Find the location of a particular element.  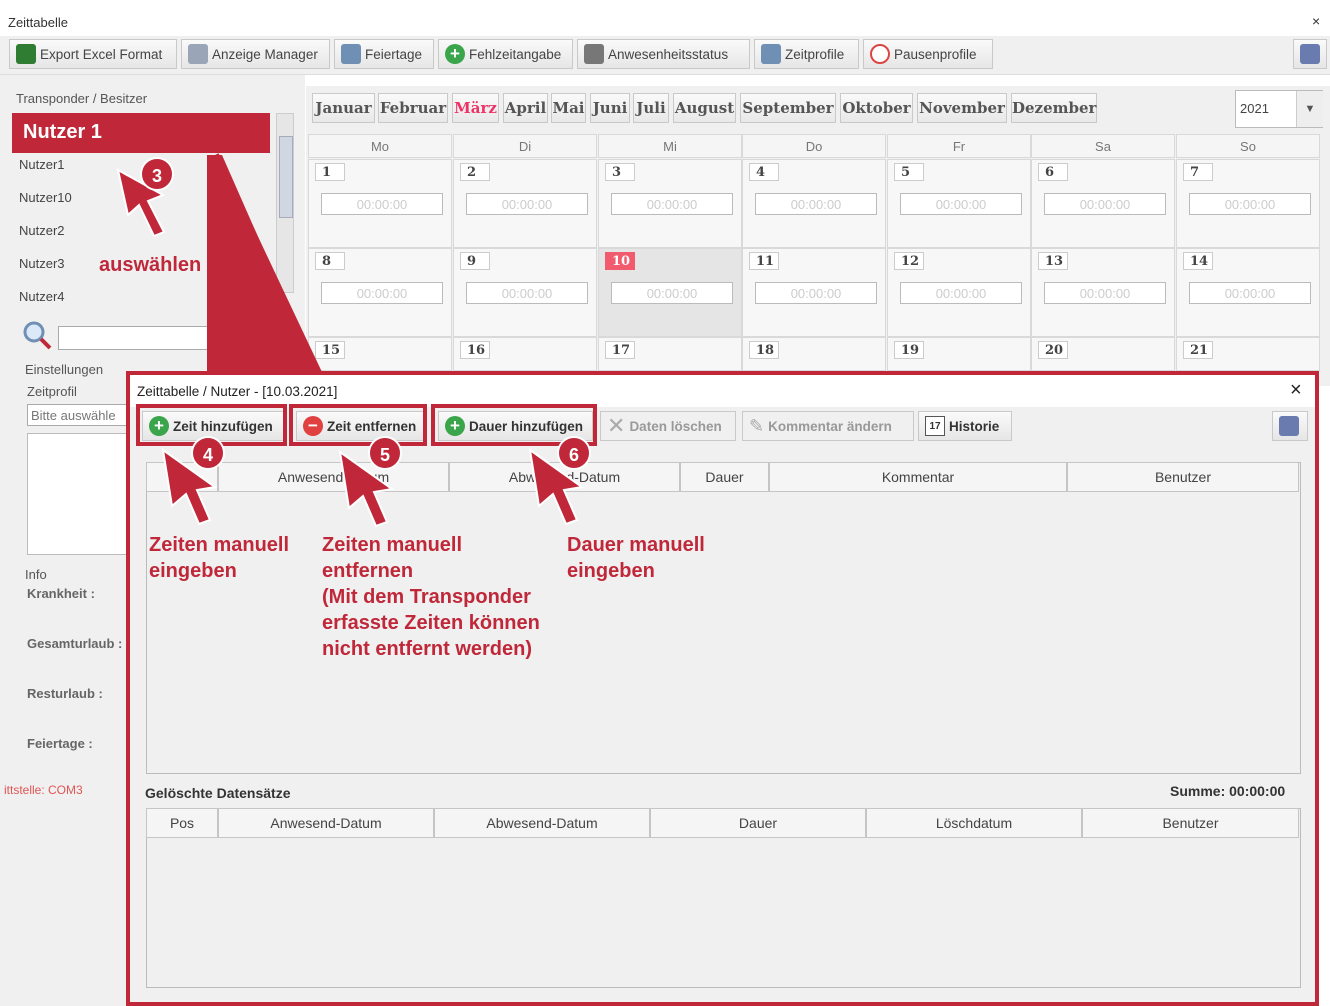

annotation-line: erfasste Zeiten können is located at coordinates (431, 623).